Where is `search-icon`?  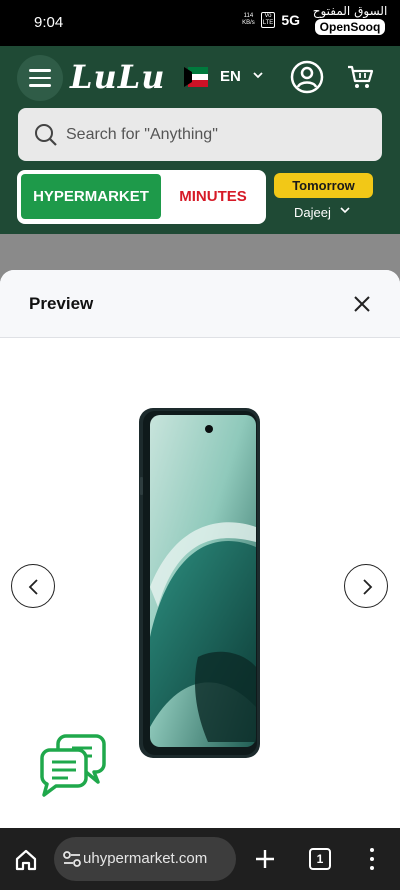 search-icon is located at coordinates (46, 135).